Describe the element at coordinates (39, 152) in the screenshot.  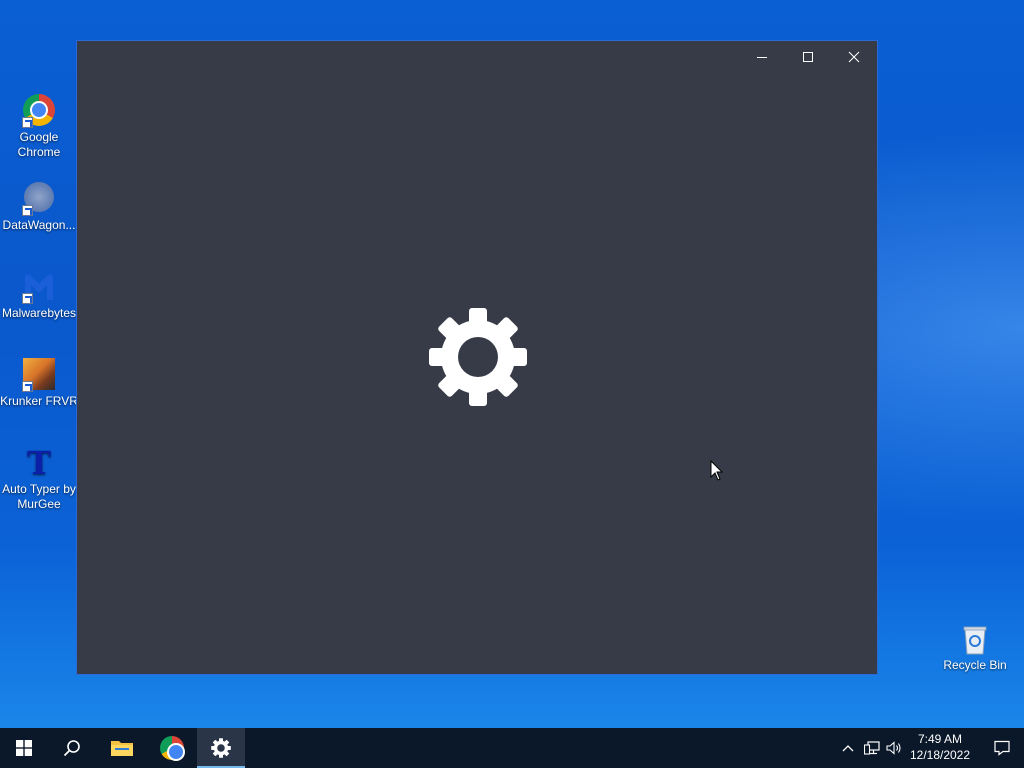
I see `desktop-icon-label: Chrome` at that location.